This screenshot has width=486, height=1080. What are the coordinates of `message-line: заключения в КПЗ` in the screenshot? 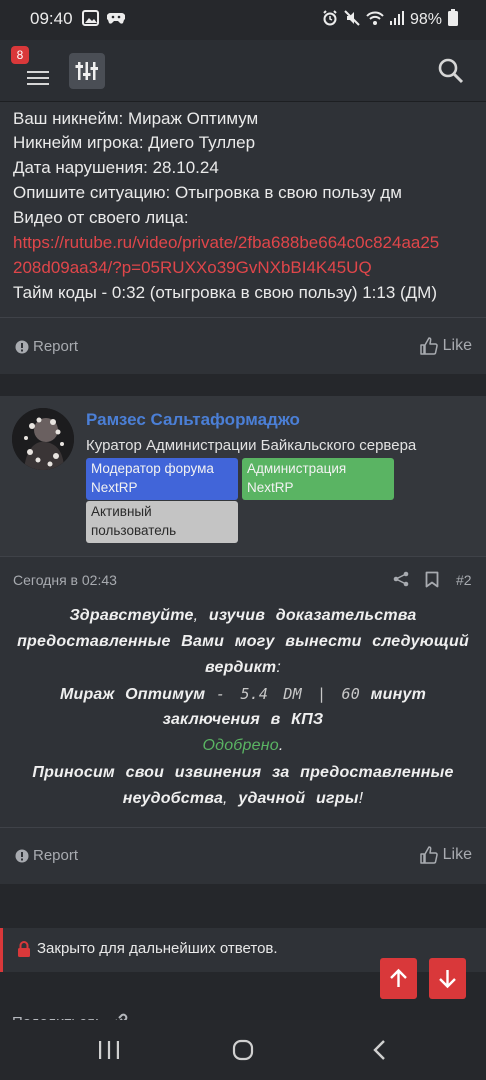 It's located at (243, 719).